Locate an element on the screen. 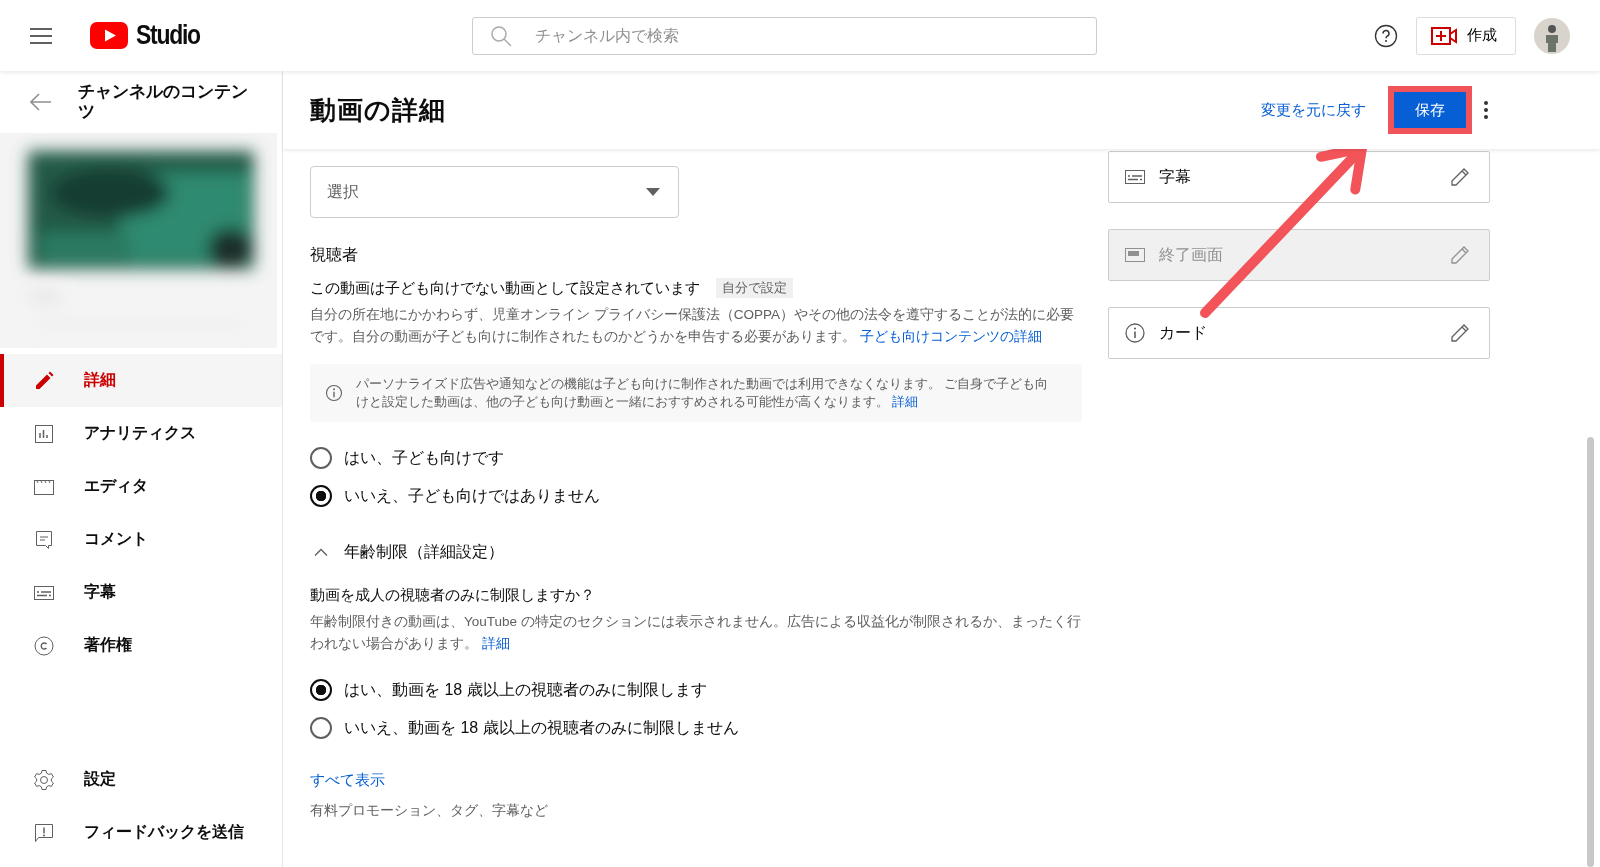  summary-text: 有料プロモーション、タグ、字幕など is located at coordinates (429, 811).